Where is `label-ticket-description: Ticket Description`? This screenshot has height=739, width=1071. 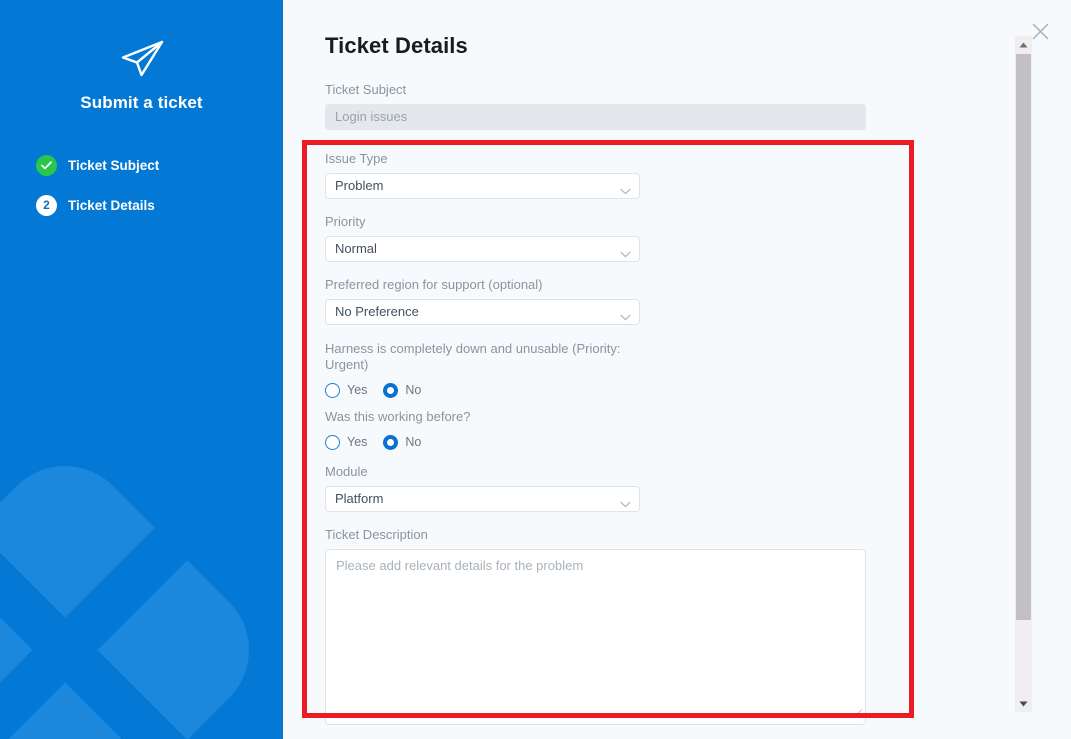
label-ticket-description: Ticket Description is located at coordinates (376, 535).